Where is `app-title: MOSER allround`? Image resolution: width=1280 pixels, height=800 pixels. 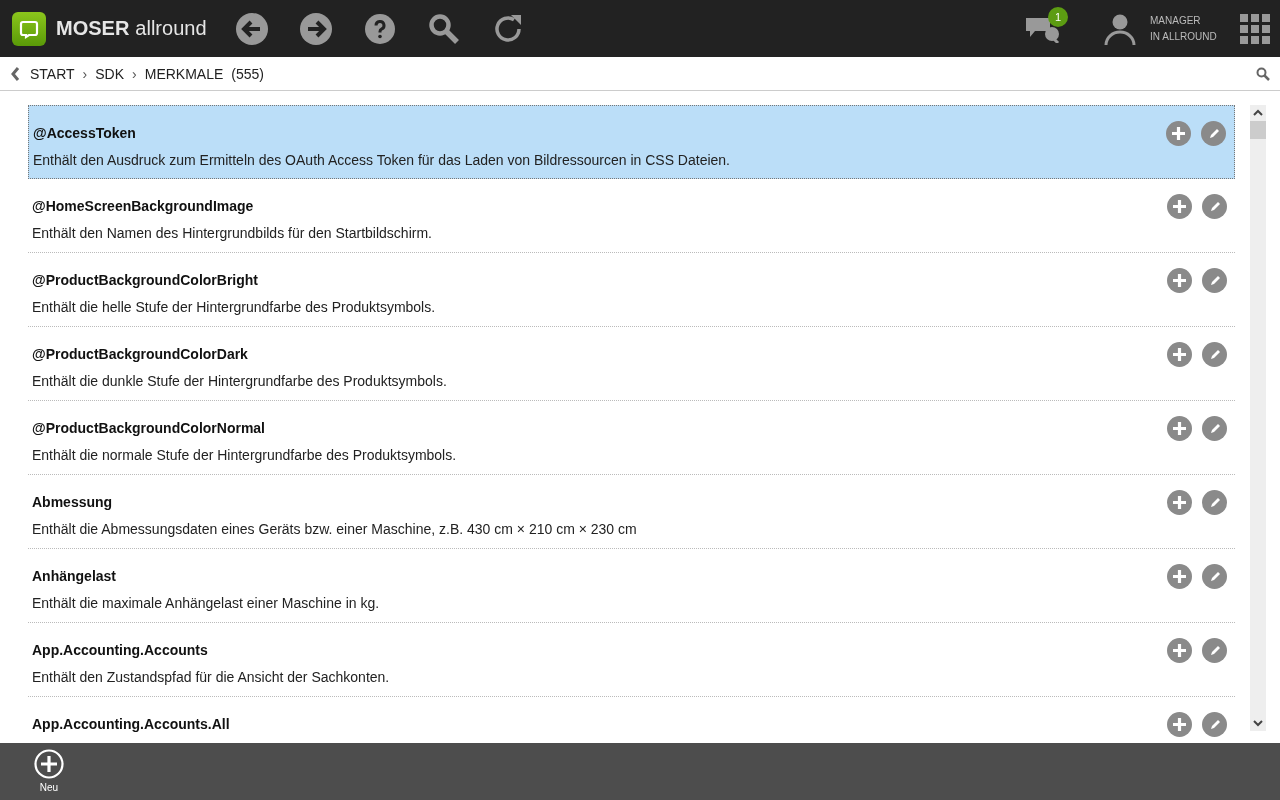 app-title: MOSER allround is located at coordinates (131, 28).